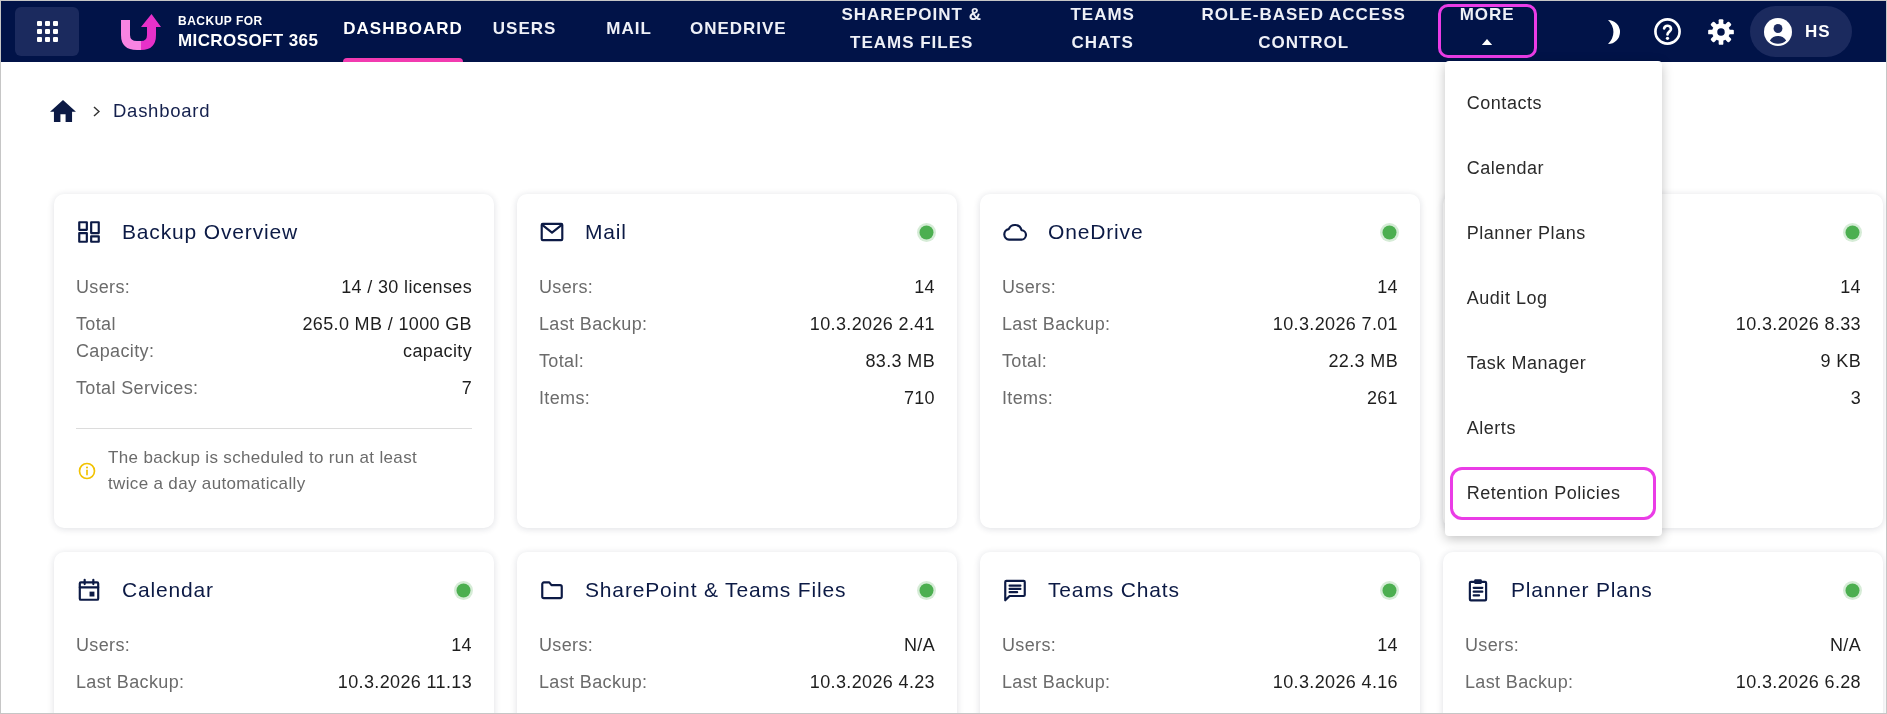 The height and width of the screenshot is (714, 1887). What do you see at coordinates (87, 471) in the screenshot?
I see `info-icon` at bounding box center [87, 471].